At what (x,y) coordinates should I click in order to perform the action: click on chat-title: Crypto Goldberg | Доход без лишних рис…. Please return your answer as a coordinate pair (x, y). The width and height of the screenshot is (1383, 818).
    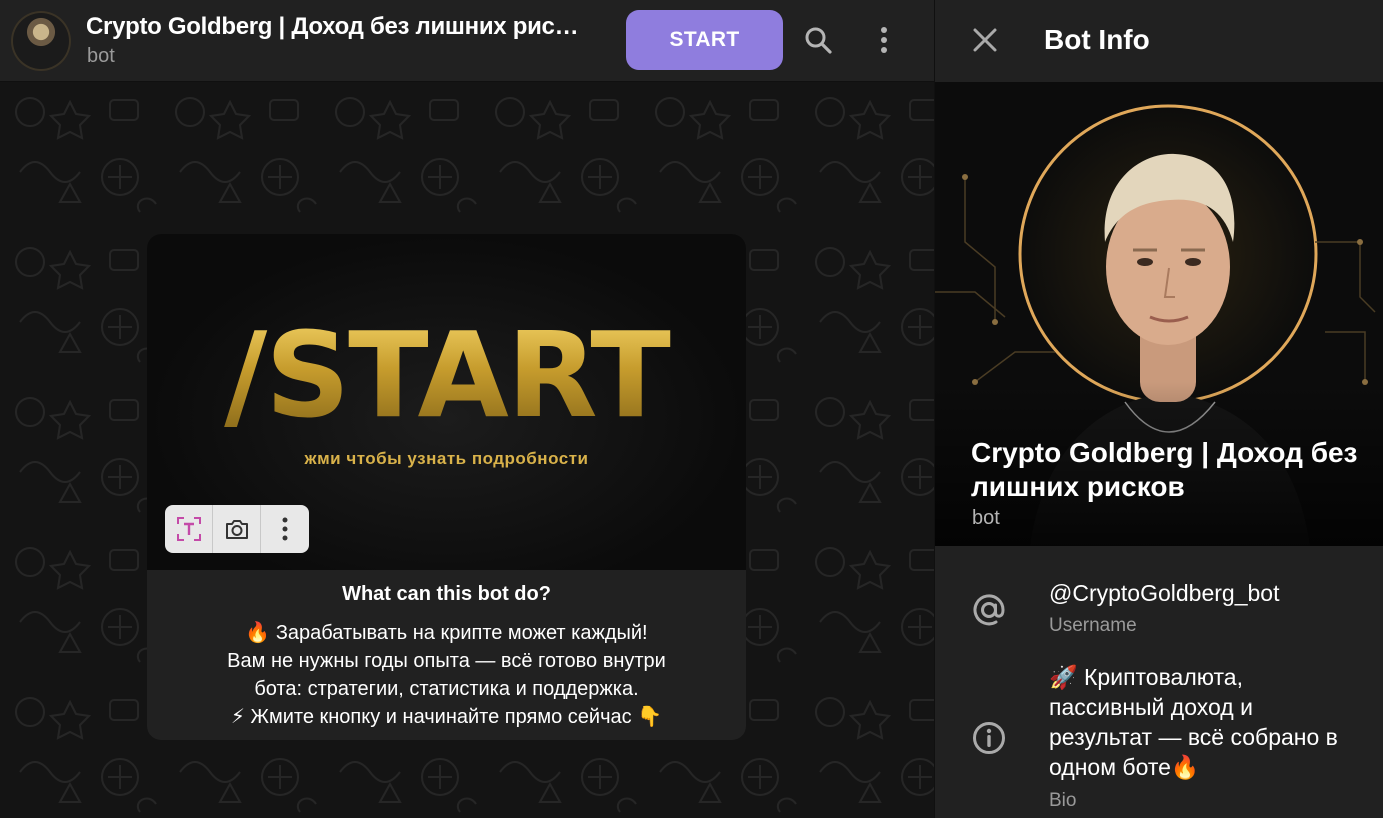
    Looking at the image, I should click on (348, 27).